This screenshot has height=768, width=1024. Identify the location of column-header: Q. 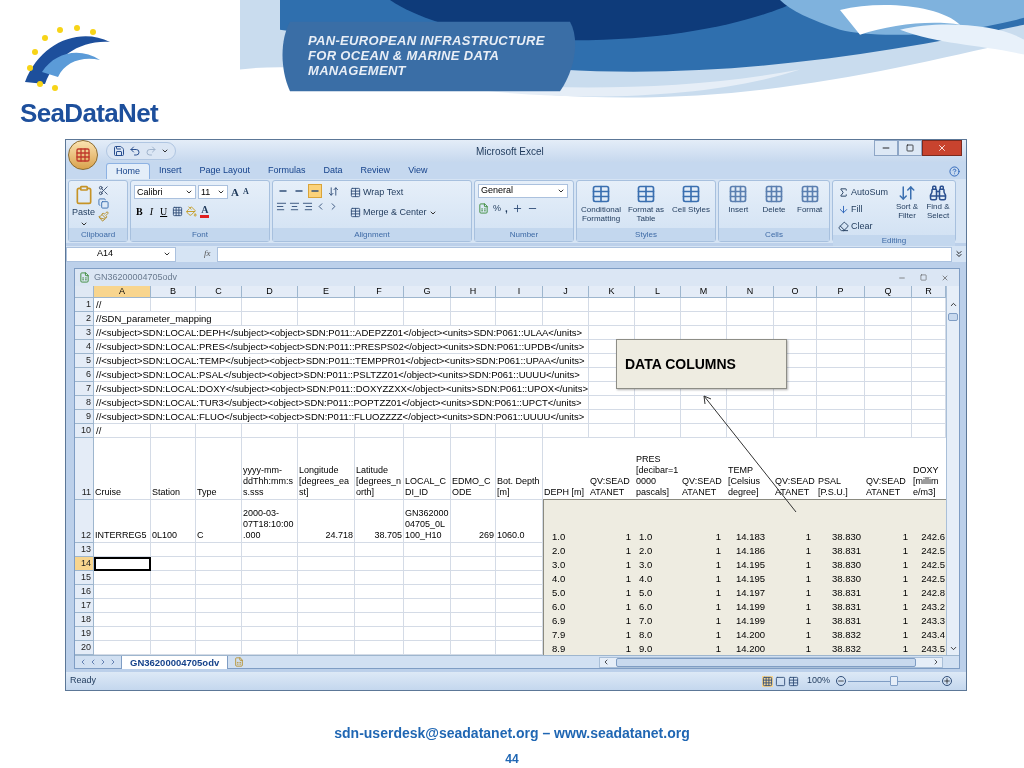
(888, 292).